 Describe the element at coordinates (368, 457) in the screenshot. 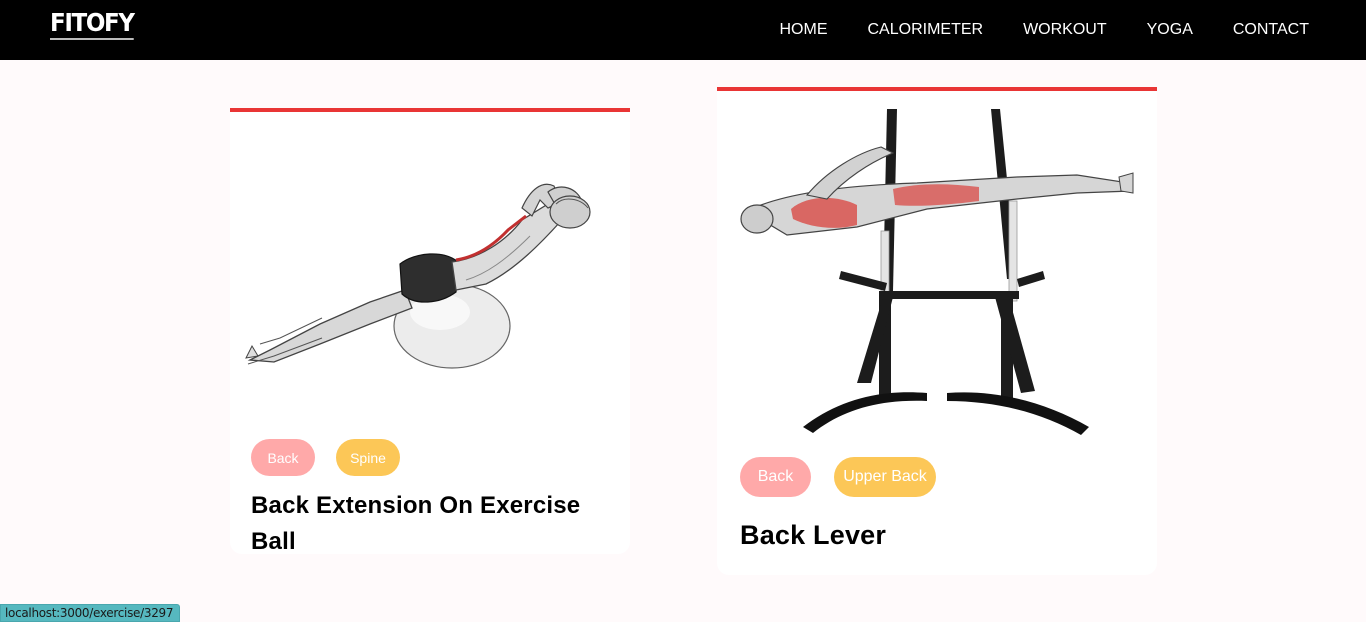

I see `tag-target-muscle: Spine` at that location.